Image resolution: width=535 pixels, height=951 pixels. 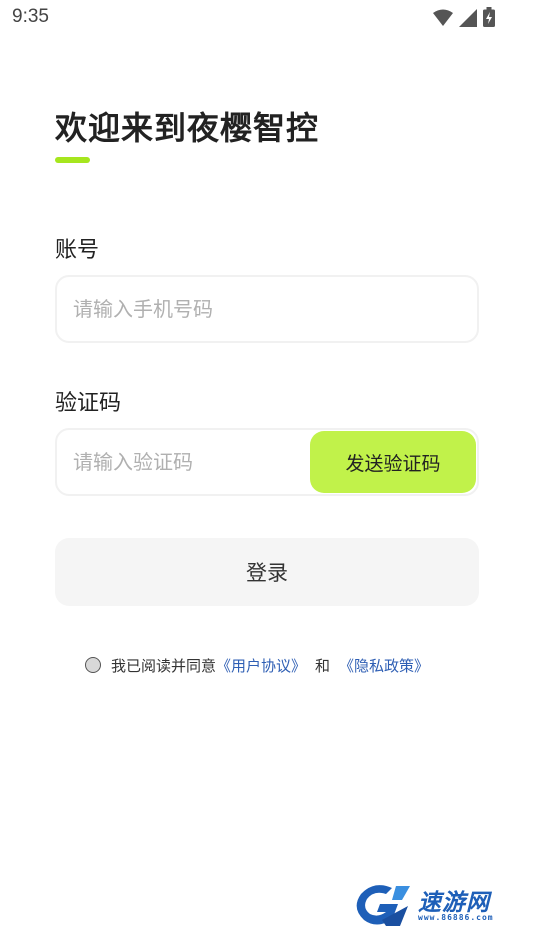 I want to click on status-icons, so click(x=464, y=17).